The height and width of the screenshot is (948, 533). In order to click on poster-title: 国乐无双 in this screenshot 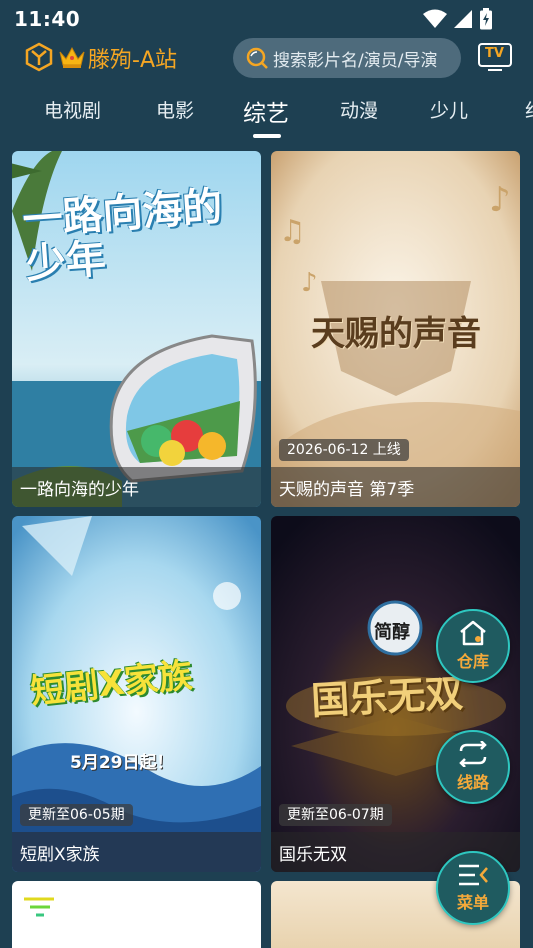, I will do `click(387, 697)`.